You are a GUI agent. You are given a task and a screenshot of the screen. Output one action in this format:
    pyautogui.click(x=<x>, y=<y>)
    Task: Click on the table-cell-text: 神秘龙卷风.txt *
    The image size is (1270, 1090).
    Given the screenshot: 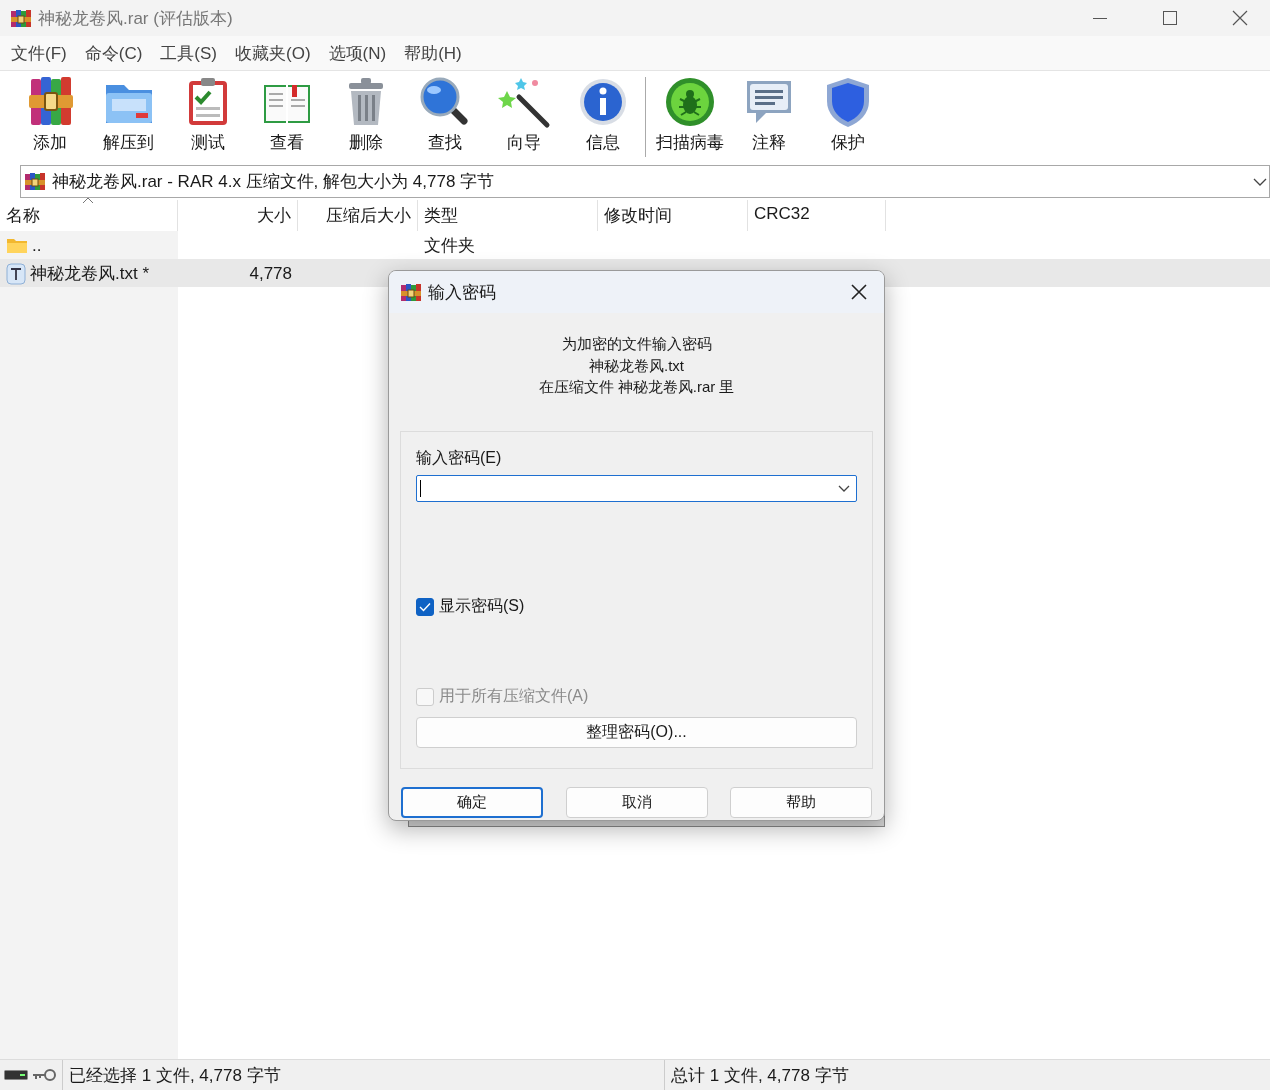 What is the action you would take?
    pyautogui.click(x=89, y=274)
    